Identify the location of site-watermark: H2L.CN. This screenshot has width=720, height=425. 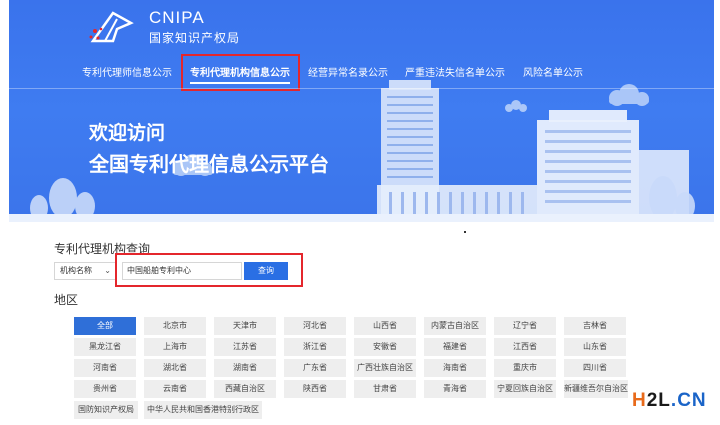
(669, 401).